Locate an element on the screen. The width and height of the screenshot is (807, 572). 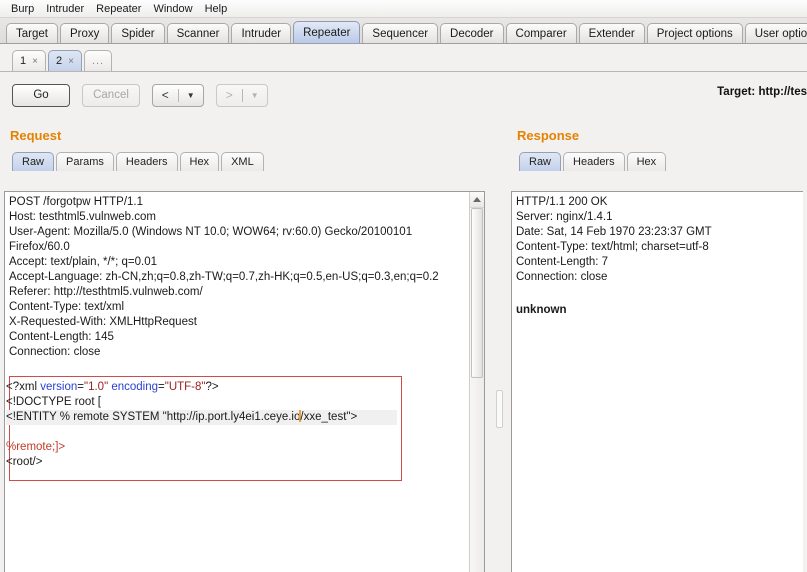
menu-item-help: Help is located at coordinates (216, 9).